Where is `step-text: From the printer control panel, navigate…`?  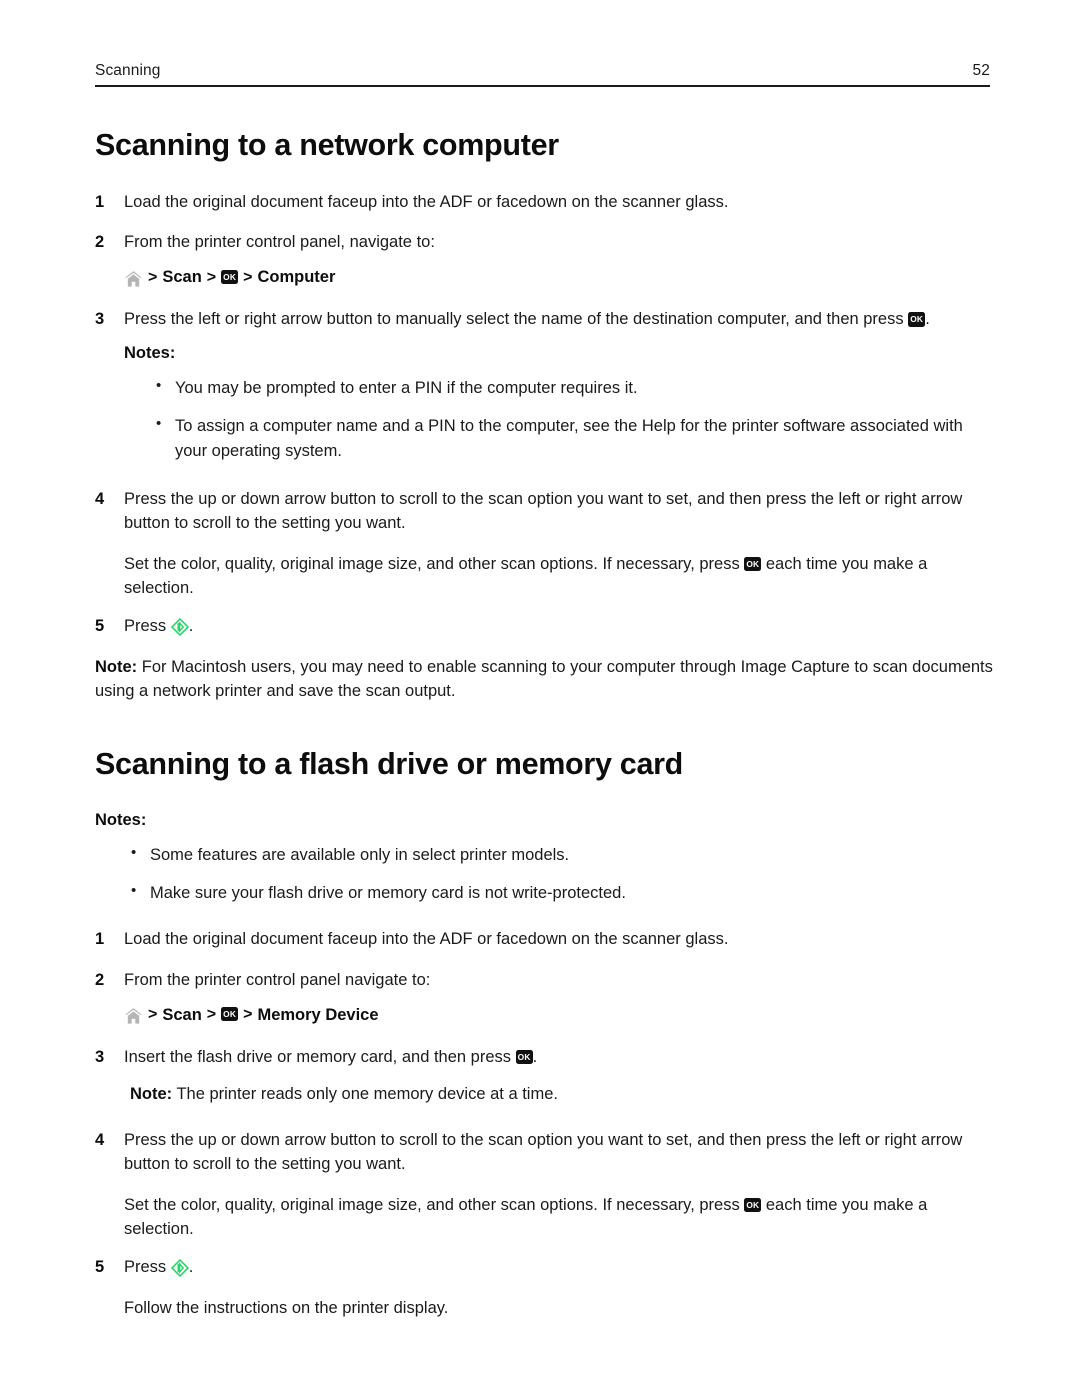 step-text: From the printer control panel, navigate… is located at coordinates (559, 242).